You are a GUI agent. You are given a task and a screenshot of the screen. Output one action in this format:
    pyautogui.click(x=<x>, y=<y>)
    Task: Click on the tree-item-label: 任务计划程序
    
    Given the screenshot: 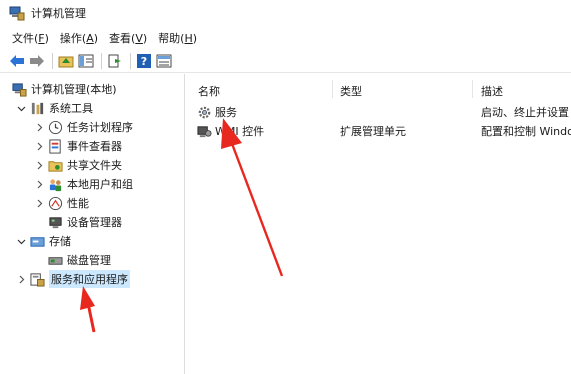 What is the action you would take?
    pyautogui.click(x=100, y=127)
    